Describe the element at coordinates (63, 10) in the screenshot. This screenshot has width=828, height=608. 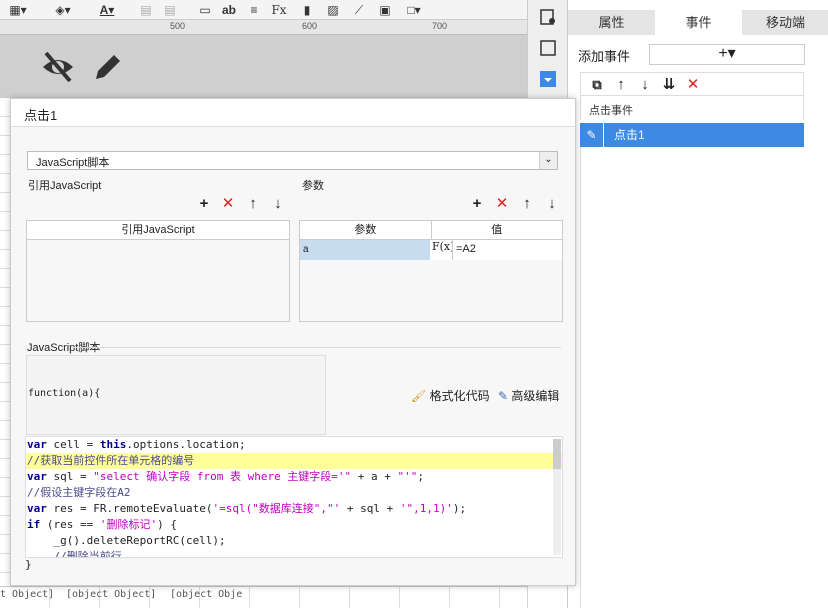
I see `fill-color-icon: ◈▾` at that location.